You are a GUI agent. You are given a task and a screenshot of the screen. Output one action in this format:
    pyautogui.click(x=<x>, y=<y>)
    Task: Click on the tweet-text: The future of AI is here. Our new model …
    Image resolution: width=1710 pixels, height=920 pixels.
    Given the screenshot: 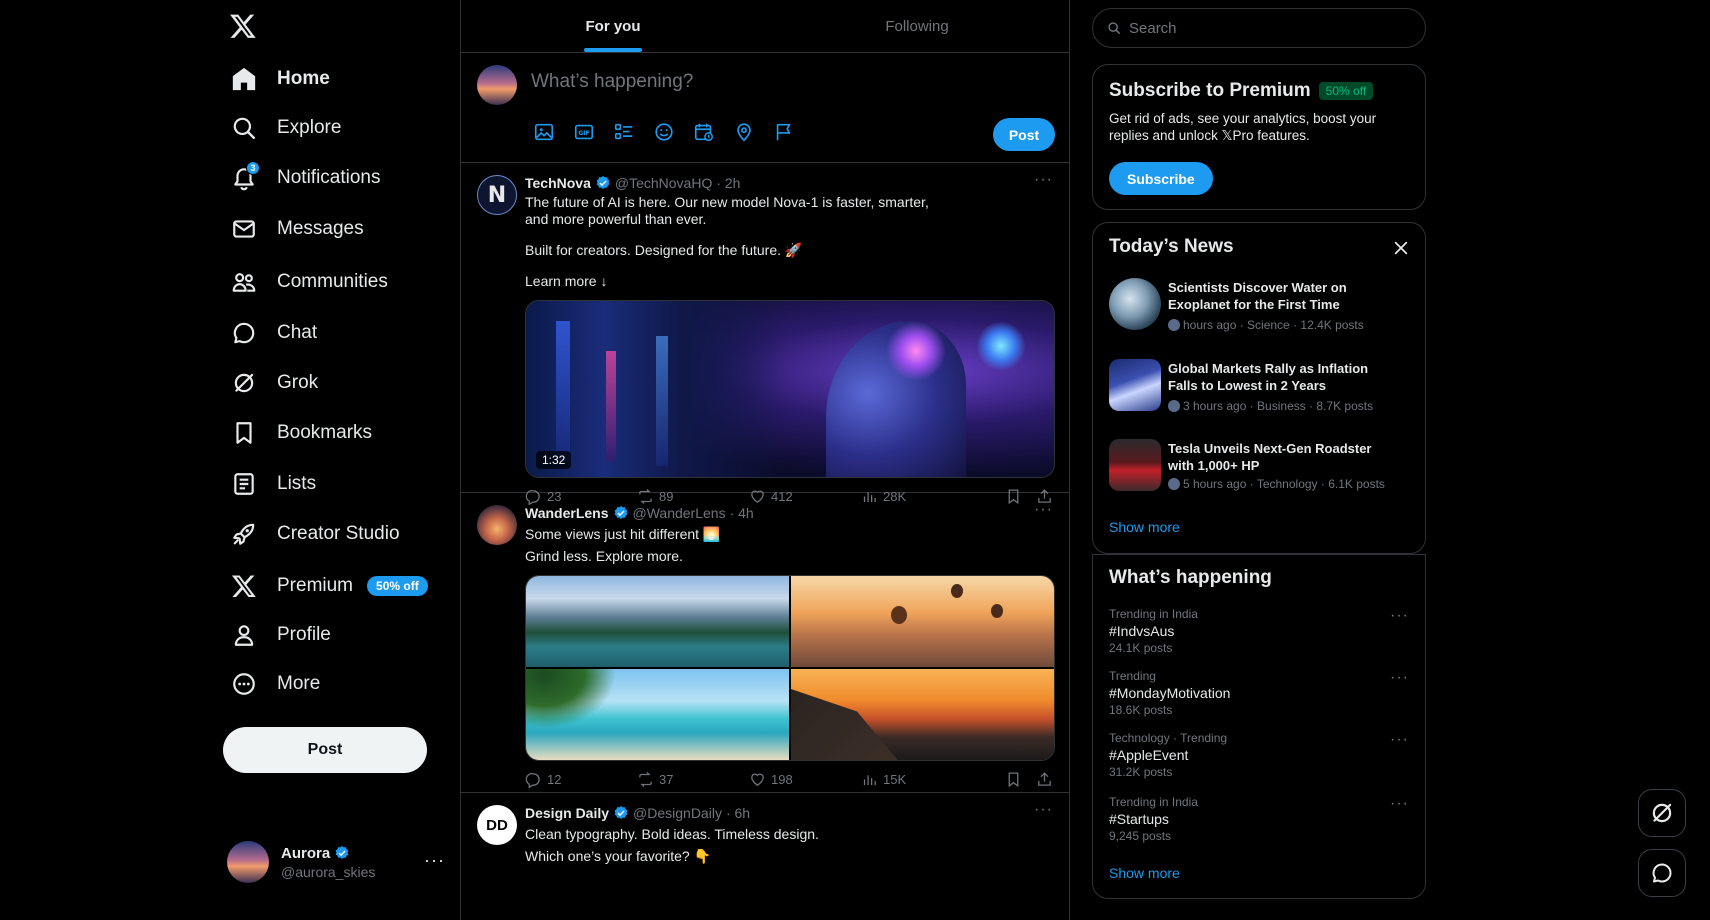 What is the action you would take?
    pyautogui.click(x=727, y=210)
    